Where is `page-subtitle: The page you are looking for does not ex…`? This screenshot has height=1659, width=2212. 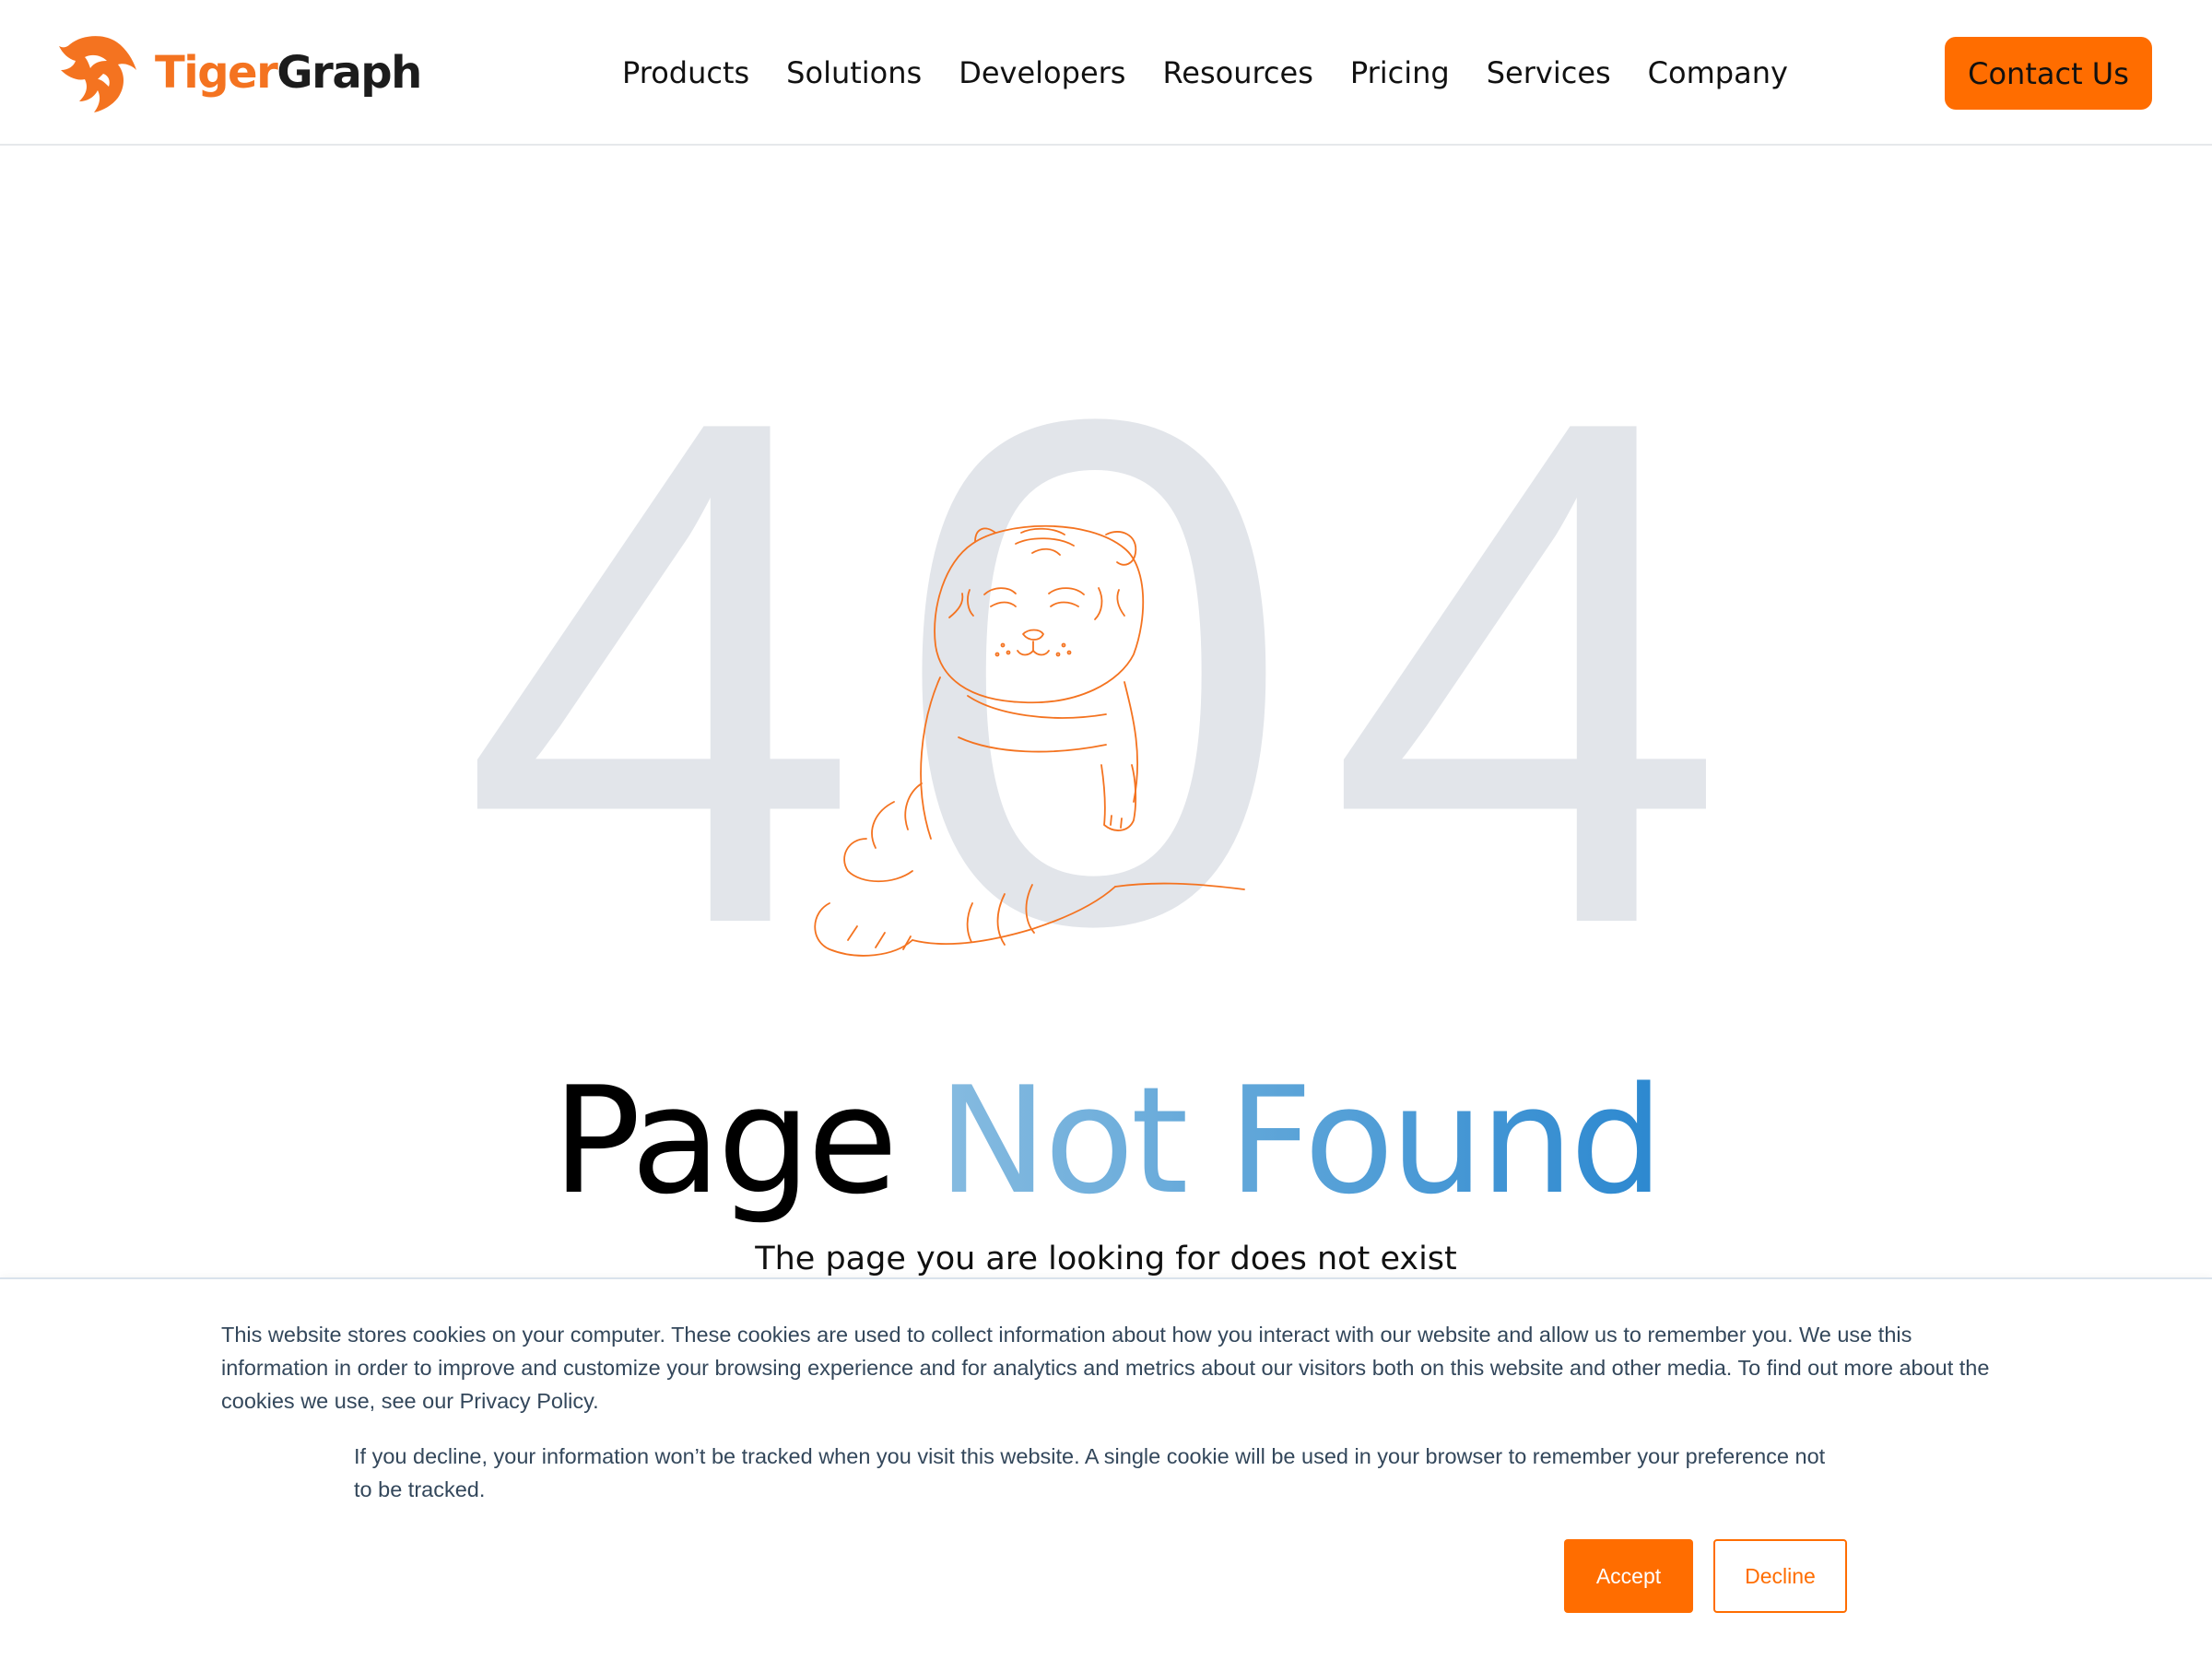 page-subtitle: The page you are looking for does not ex… is located at coordinates (1106, 1259).